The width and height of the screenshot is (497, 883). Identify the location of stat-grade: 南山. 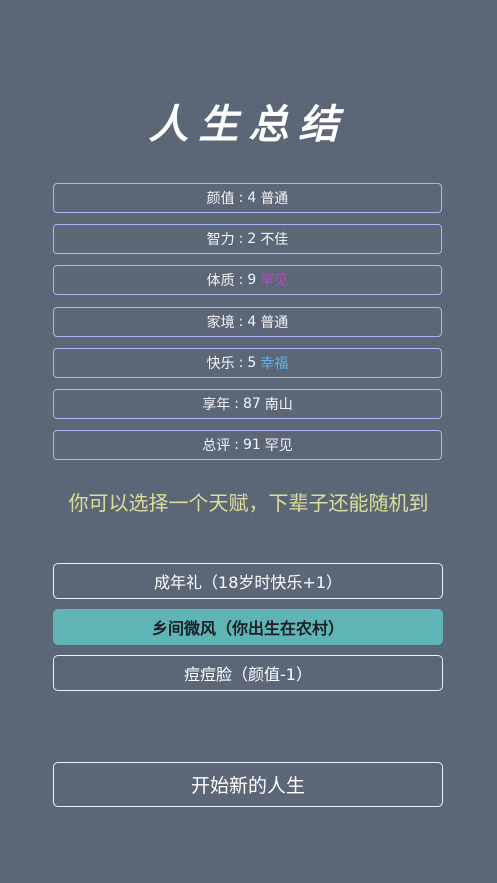
(278, 405).